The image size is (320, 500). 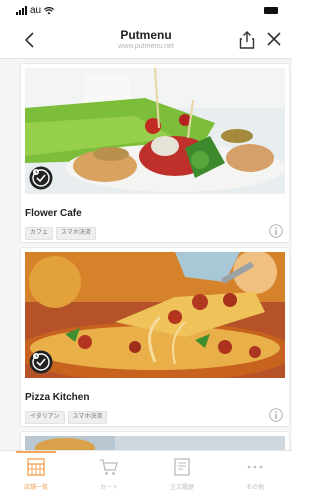 I want to click on tab-shop-list: 店舗一覧, so click(x=36, y=475).